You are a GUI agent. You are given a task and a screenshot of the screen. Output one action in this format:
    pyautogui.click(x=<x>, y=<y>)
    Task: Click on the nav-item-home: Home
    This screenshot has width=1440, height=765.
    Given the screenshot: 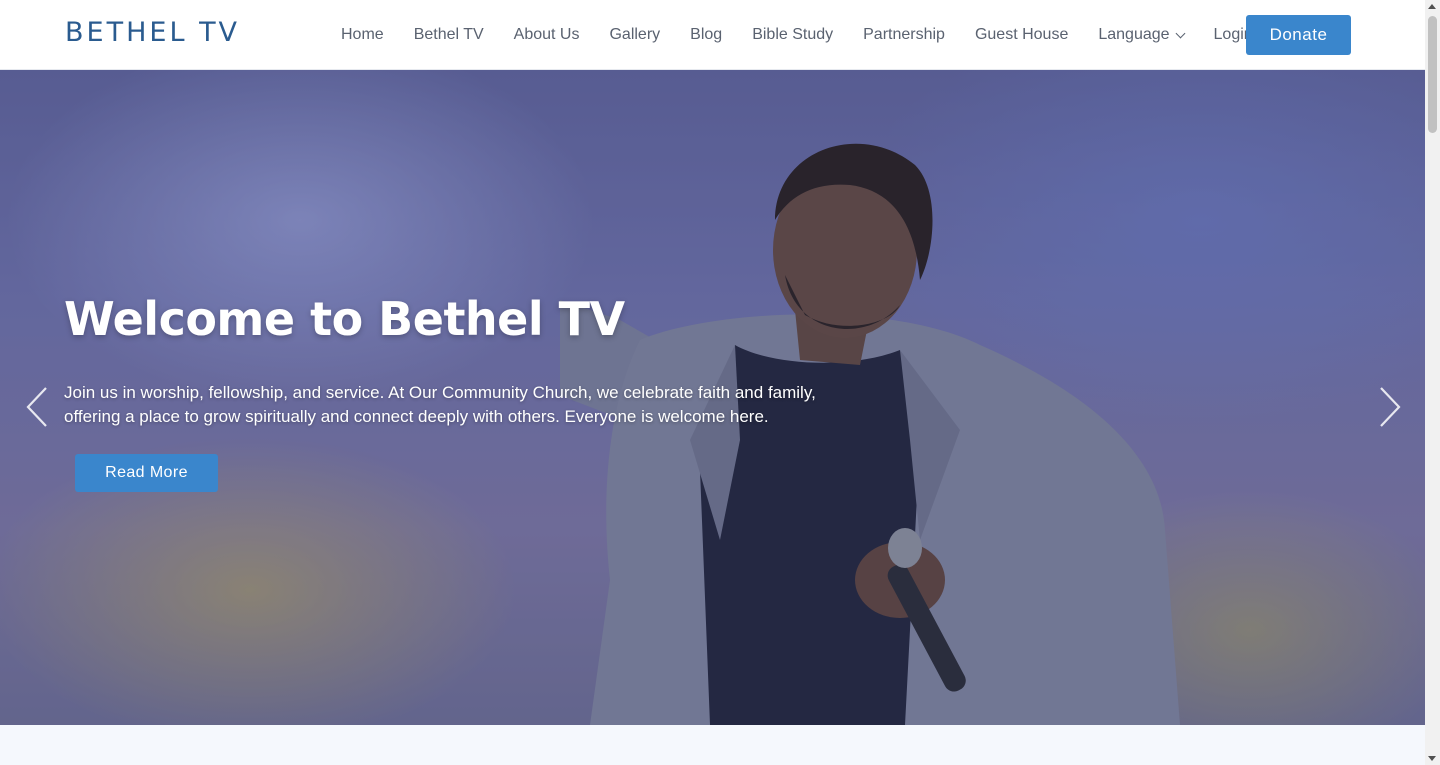 What is the action you would take?
    pyautogui.click(x=362, y=35)
    